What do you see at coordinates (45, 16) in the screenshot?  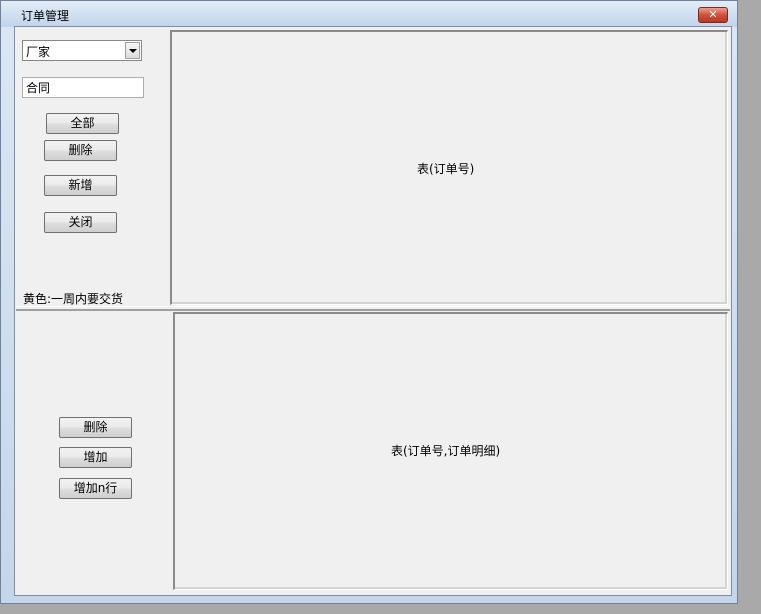 I see `window-title: 订单管理` at bounding box center [45, 16].